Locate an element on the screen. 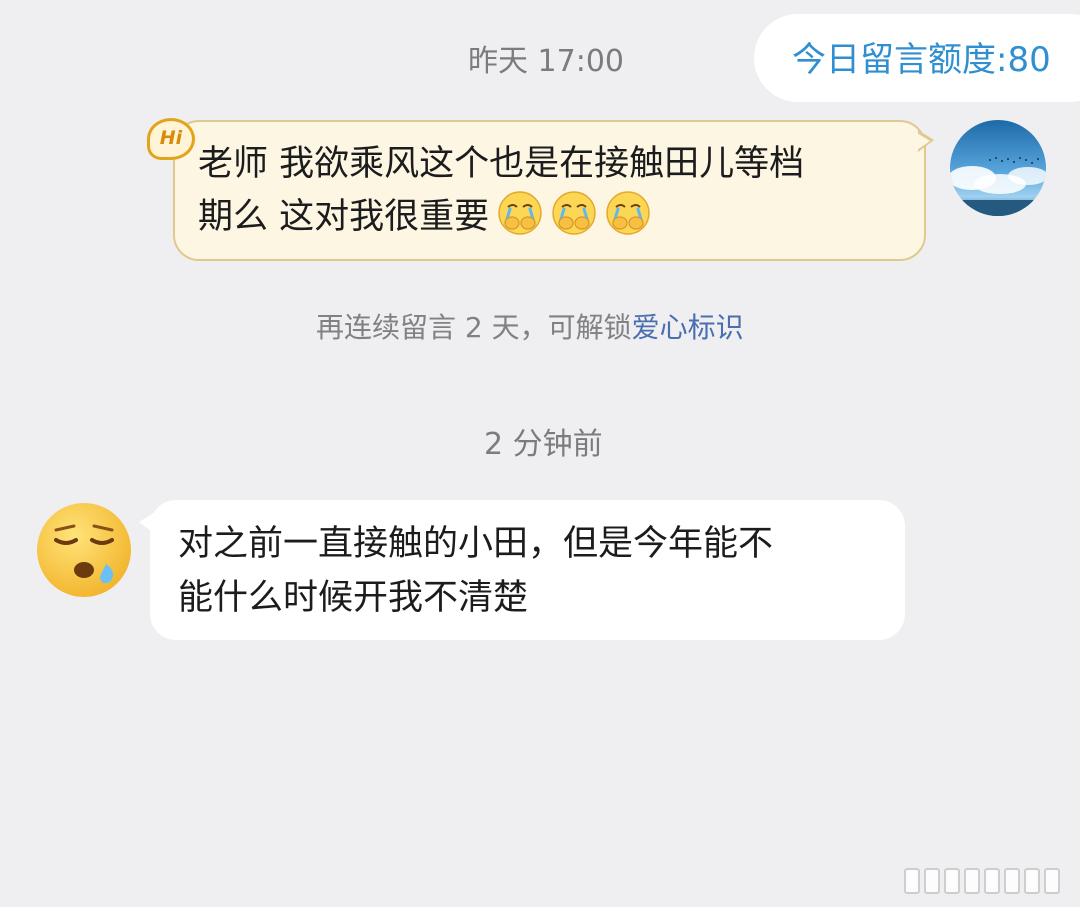 Image resolution: width=1080 pixels, height=907 pixels. sky-clouds-avatar-icon is located at coordinates (998, 168).